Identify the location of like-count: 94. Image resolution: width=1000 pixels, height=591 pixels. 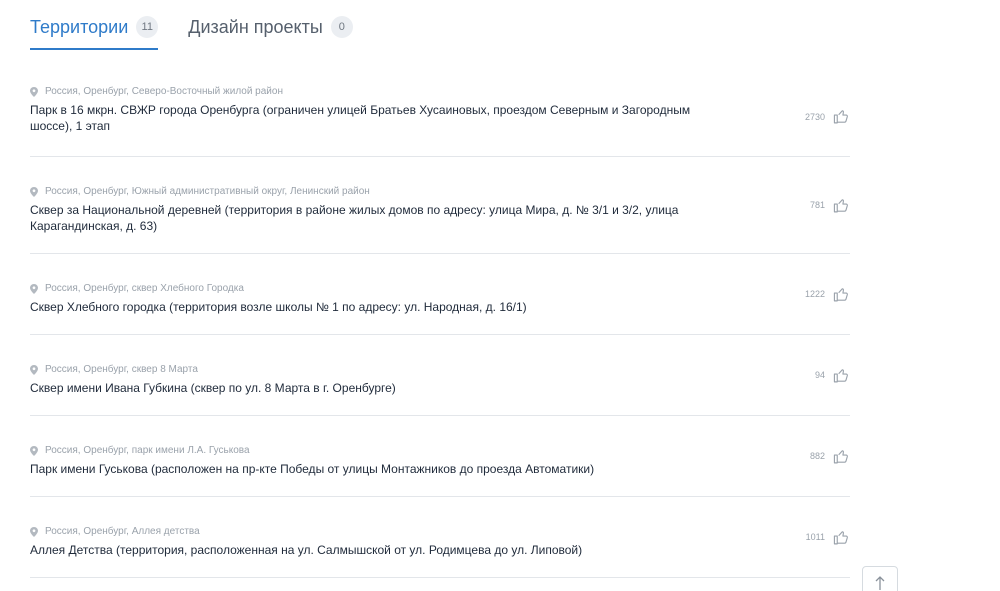
(819, 375).